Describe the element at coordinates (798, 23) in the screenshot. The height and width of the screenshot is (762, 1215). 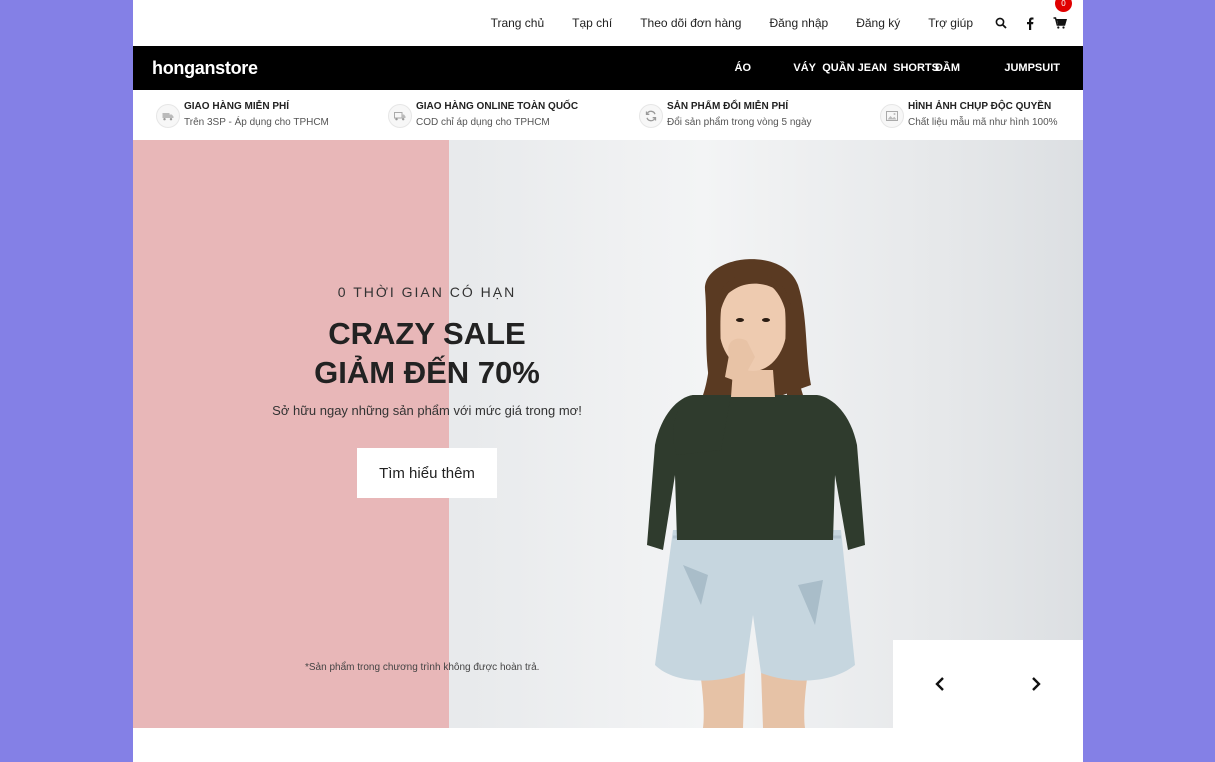
I see `link-login: Đăng nhập` at that location.